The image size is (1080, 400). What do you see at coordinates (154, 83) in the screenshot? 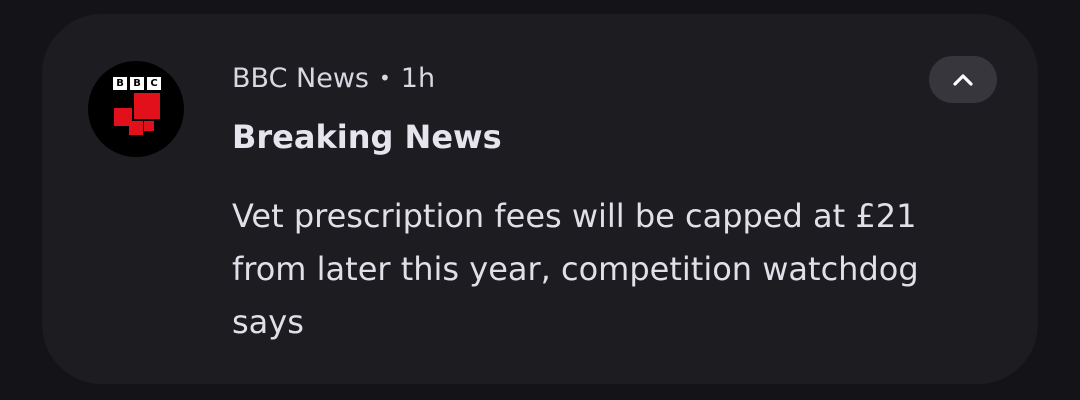
I see `bbc-logo-letter: C` at bounding box center [154, 83].